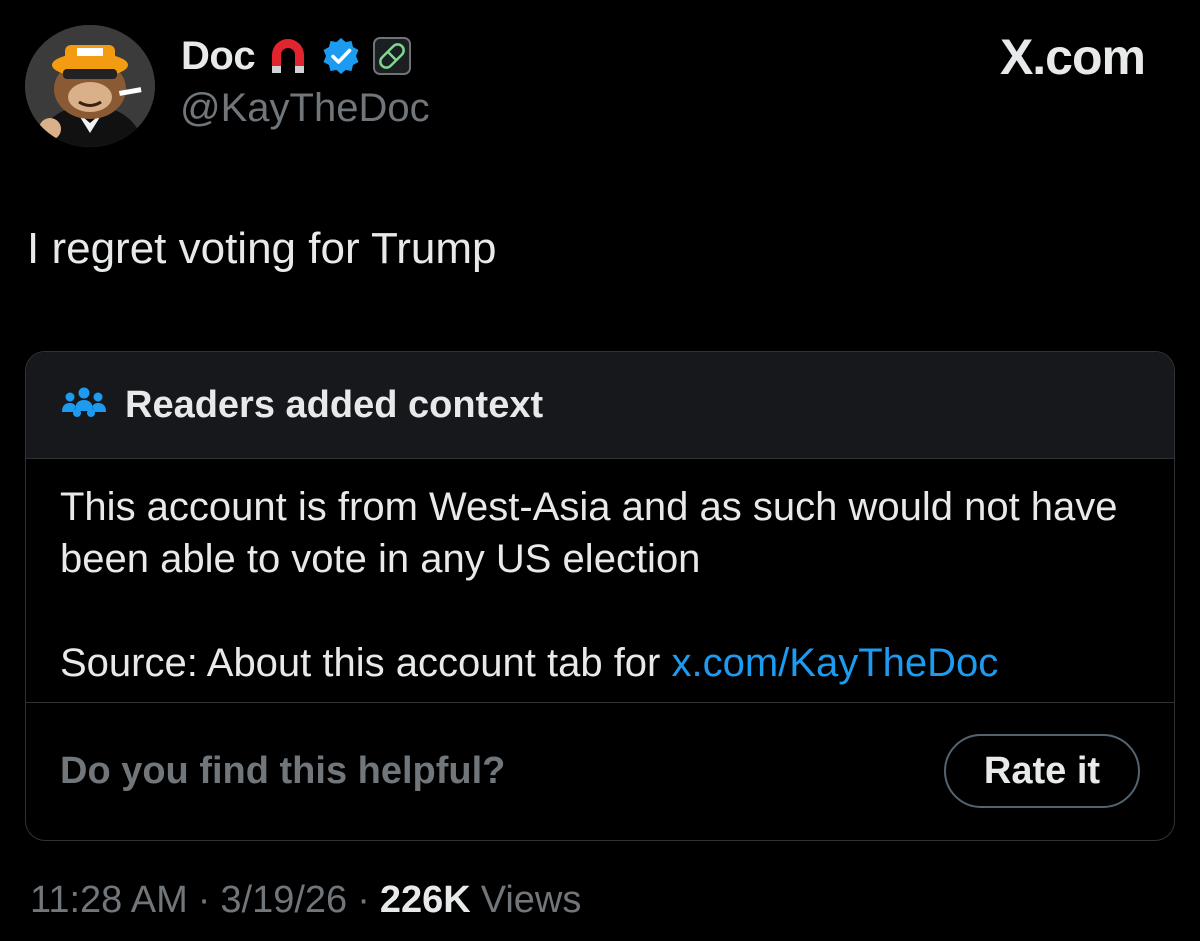  I want to click on views-count: 226K, so click(425, 900).